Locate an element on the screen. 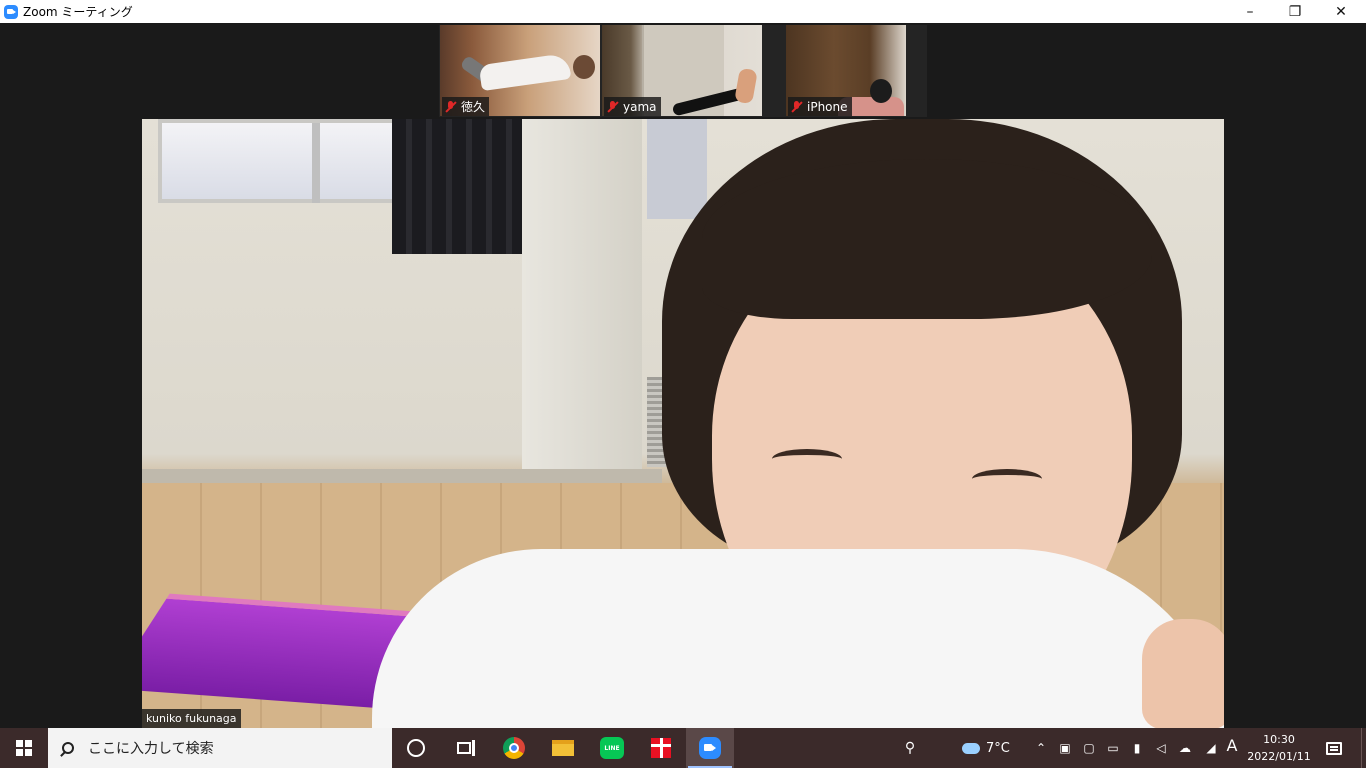 This screenshot has height=768, width=1366. close-button: ✕ is located at coordinates (1341, 11).